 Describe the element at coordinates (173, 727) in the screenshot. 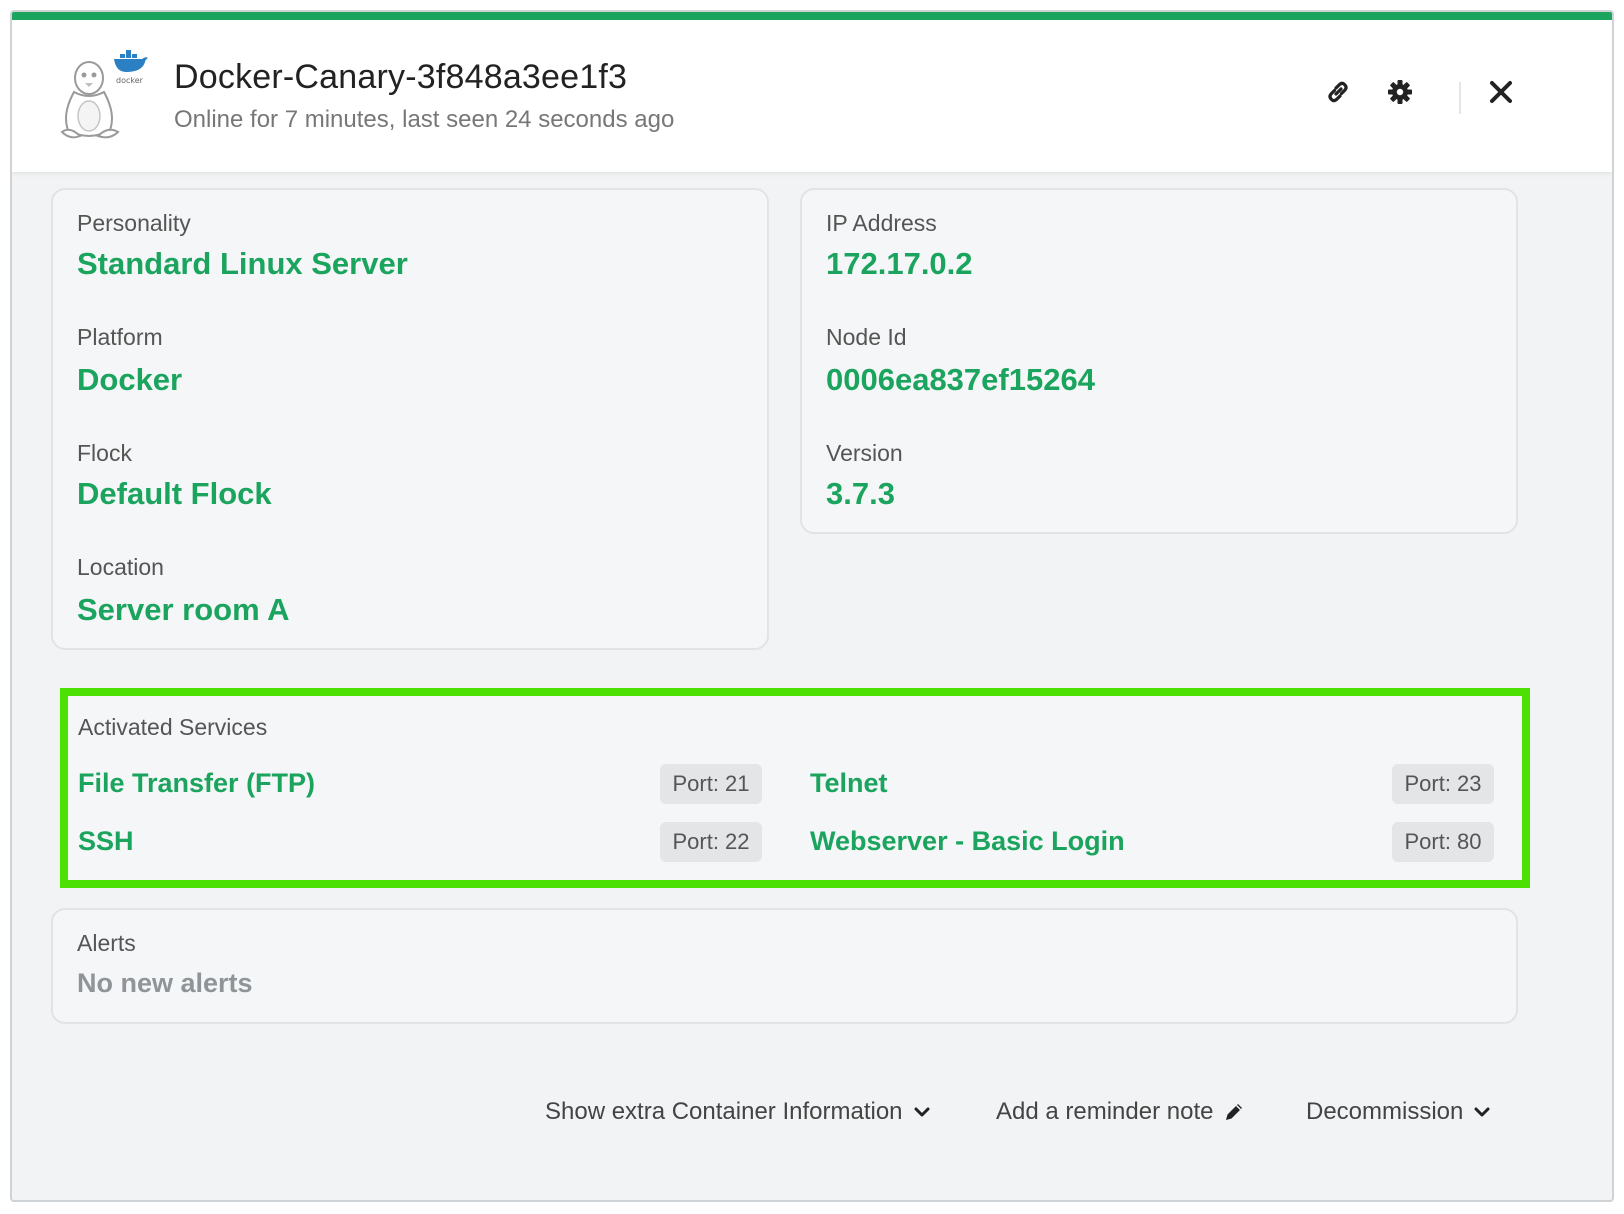

I see `activated-services-label: Activated Services` at that location.